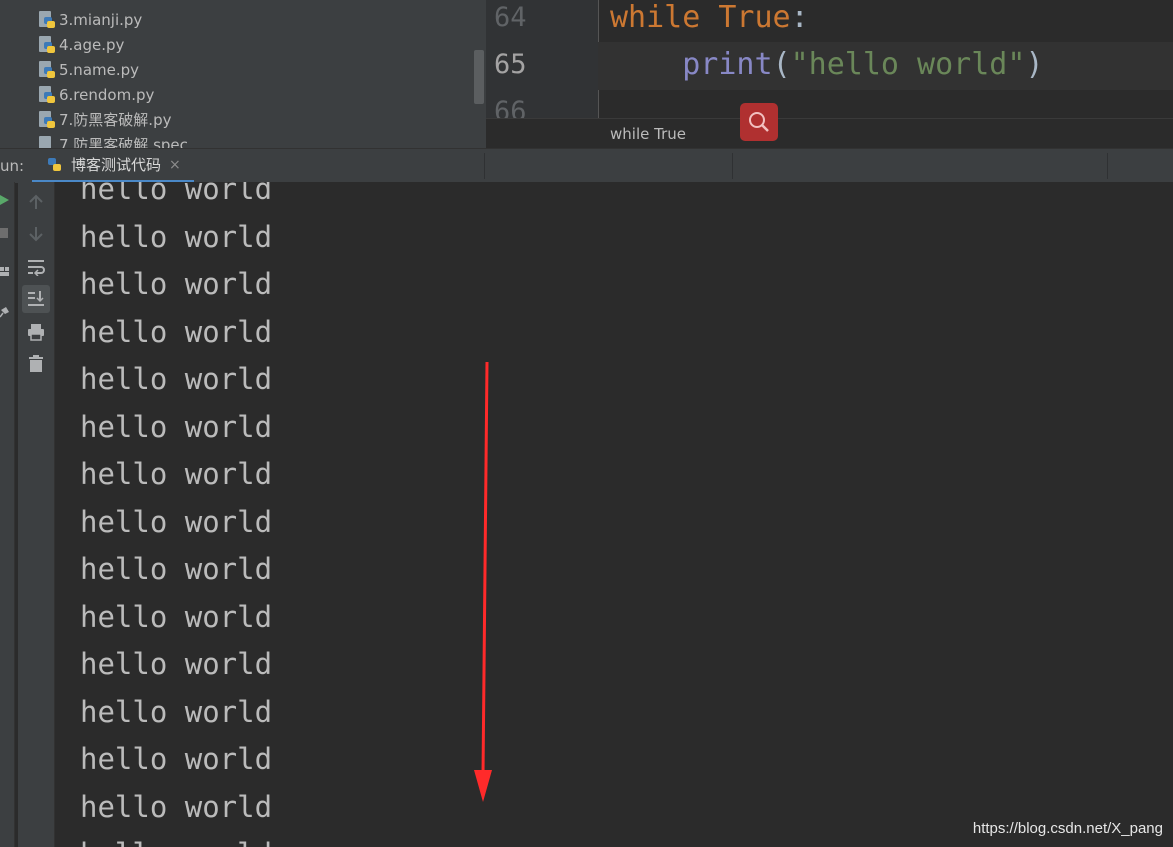 Image resolution: width=1173 pixels, height=847 pixels. I want to click on stop-icon, so click(6, 233).